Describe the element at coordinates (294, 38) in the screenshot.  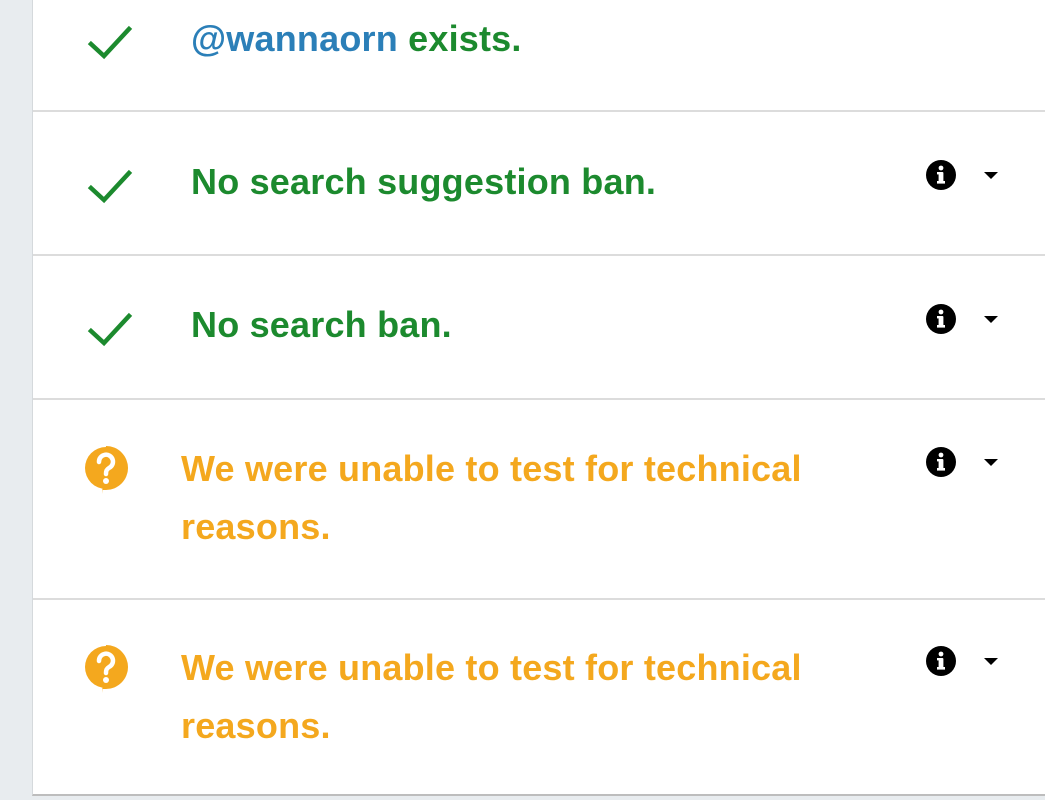
I see `account-handle-link: @wannaorn` at that location.